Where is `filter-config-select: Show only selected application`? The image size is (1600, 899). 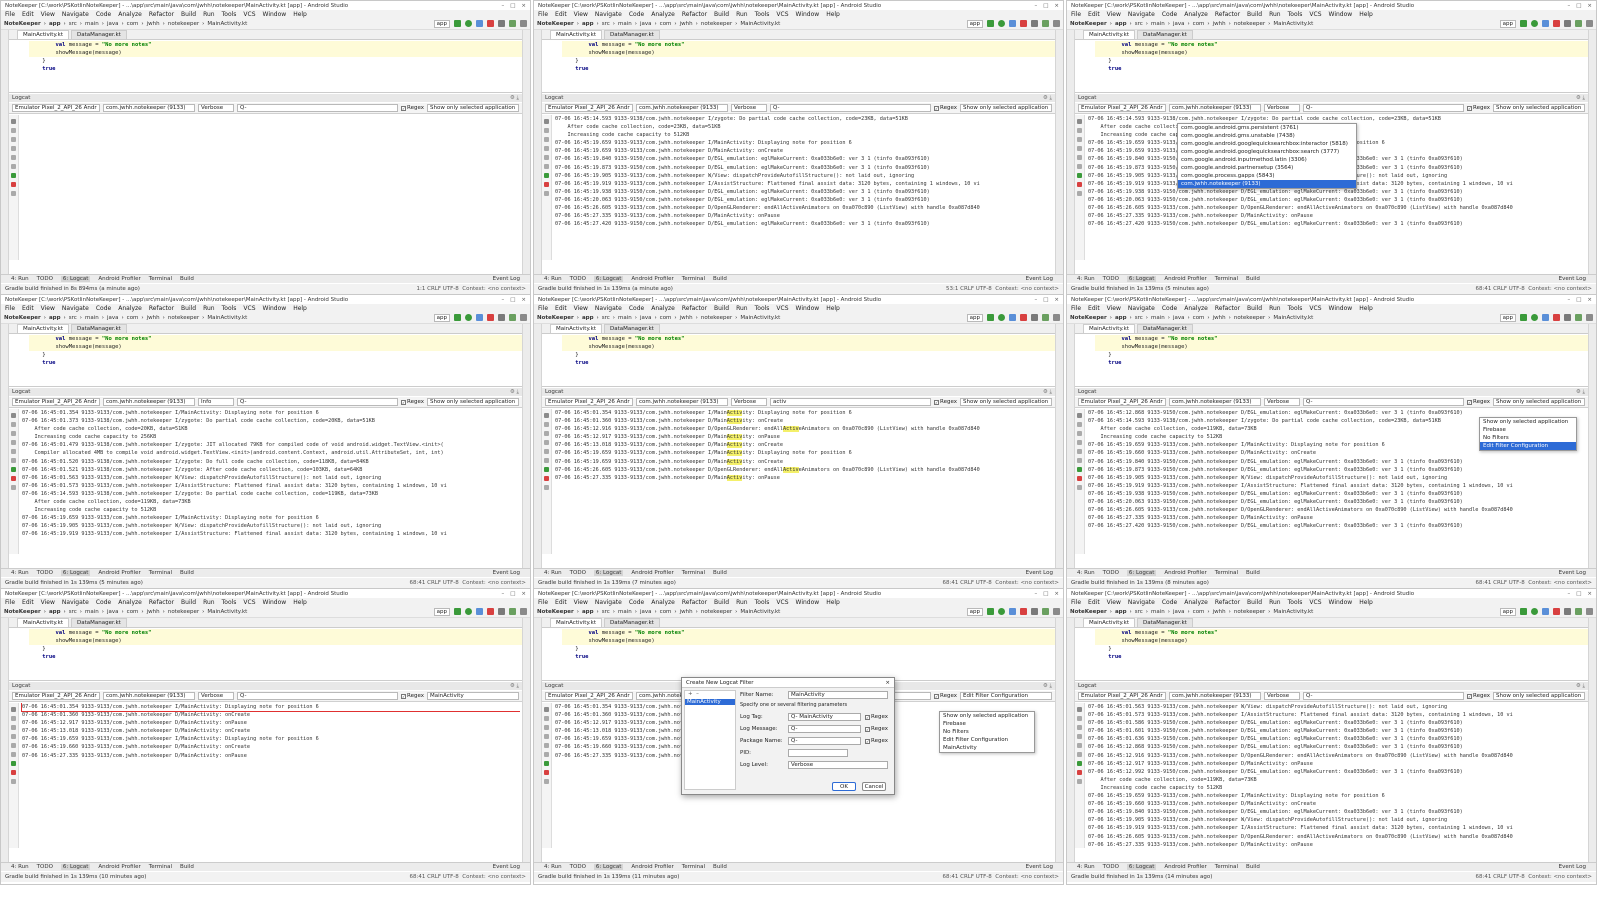 filter-config-select: Show only selected application is located at coordinates (1539, 402).